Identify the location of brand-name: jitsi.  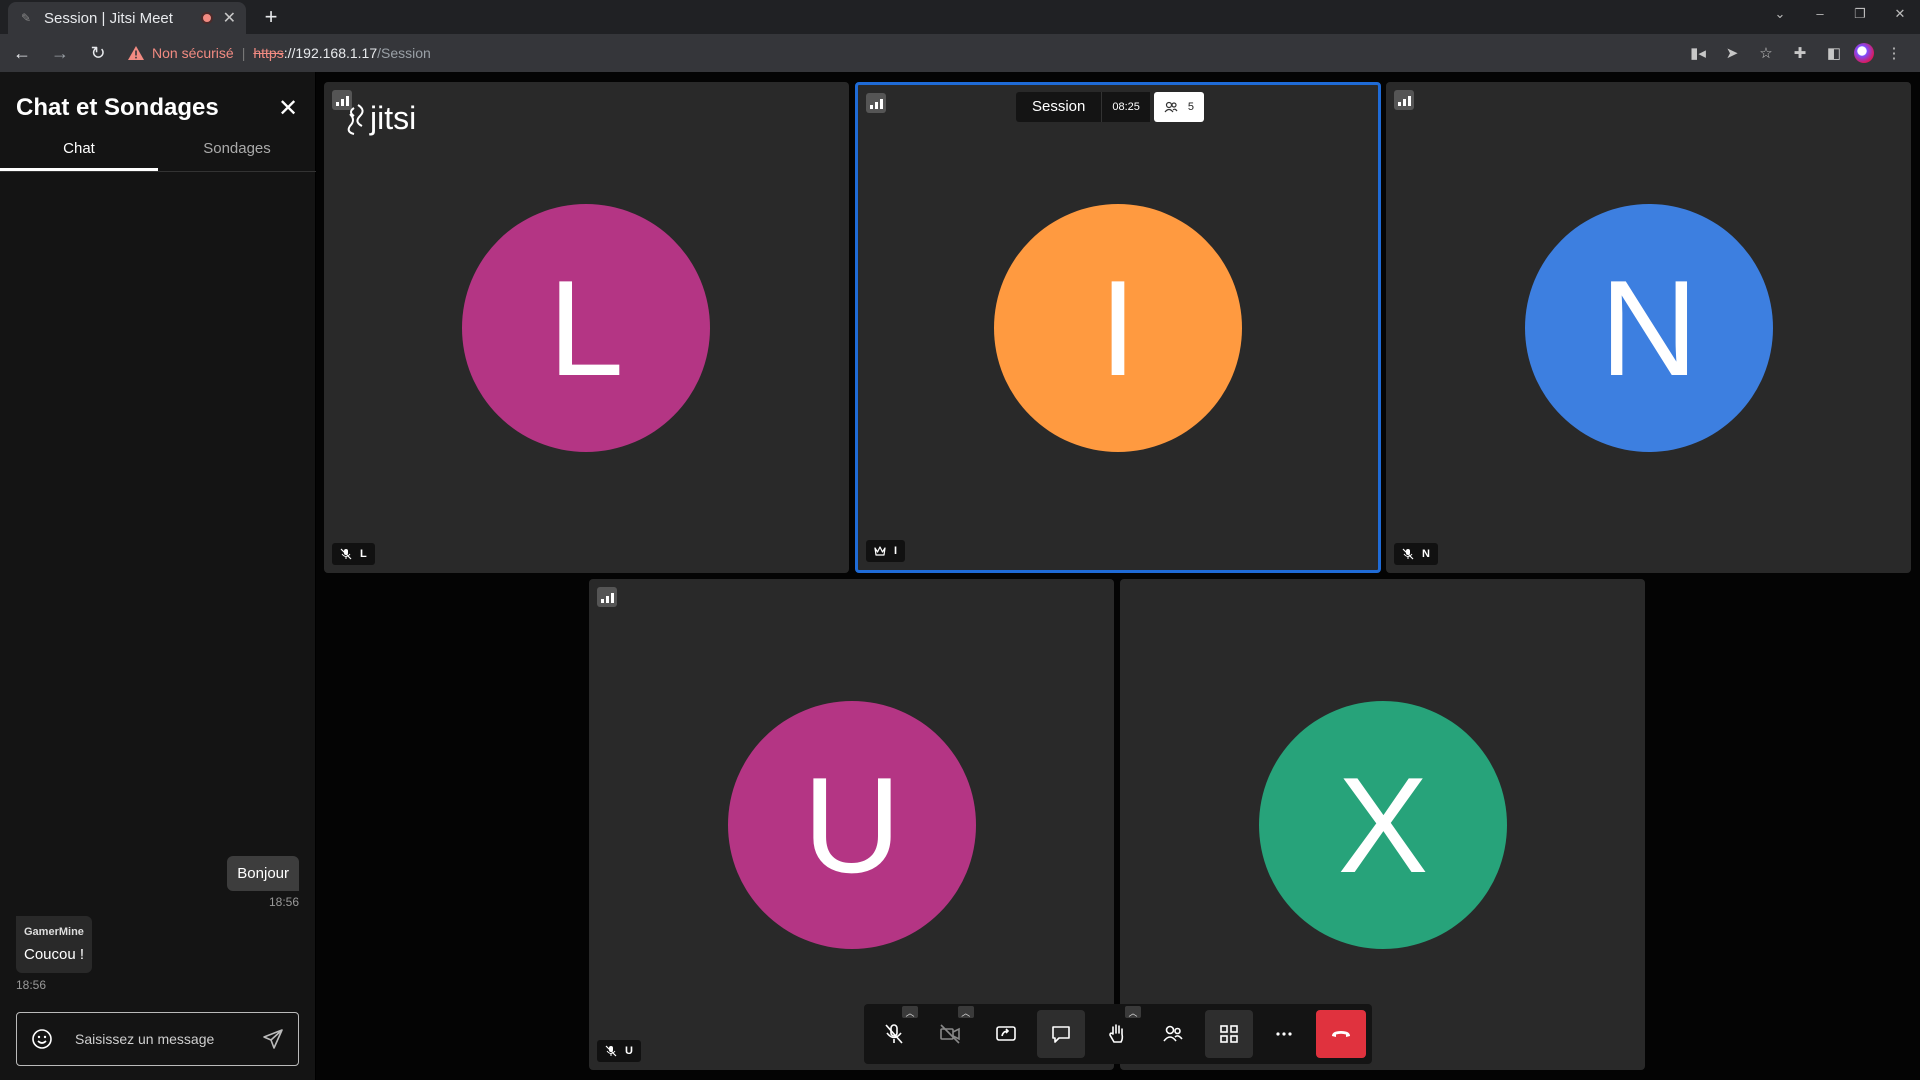
(393, 118).